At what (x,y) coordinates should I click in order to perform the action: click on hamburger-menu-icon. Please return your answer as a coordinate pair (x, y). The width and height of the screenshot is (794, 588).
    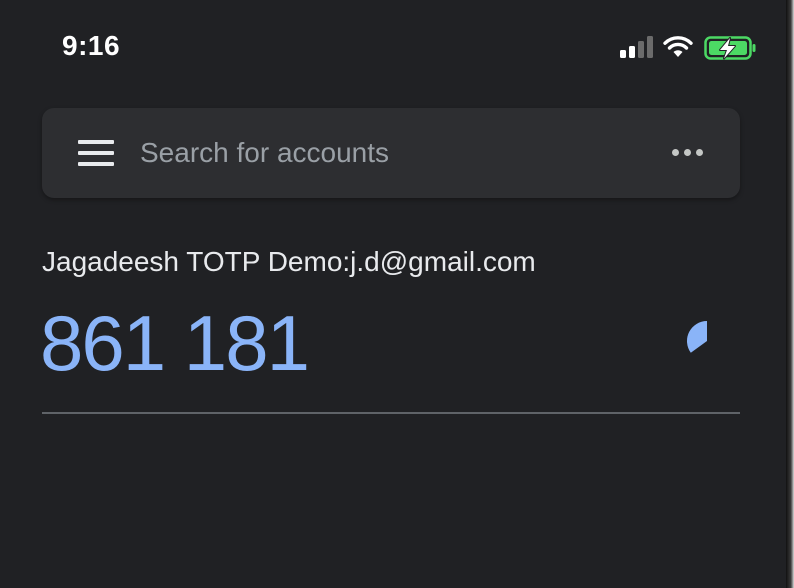
    Looking at the image, I should click on (96, 153).